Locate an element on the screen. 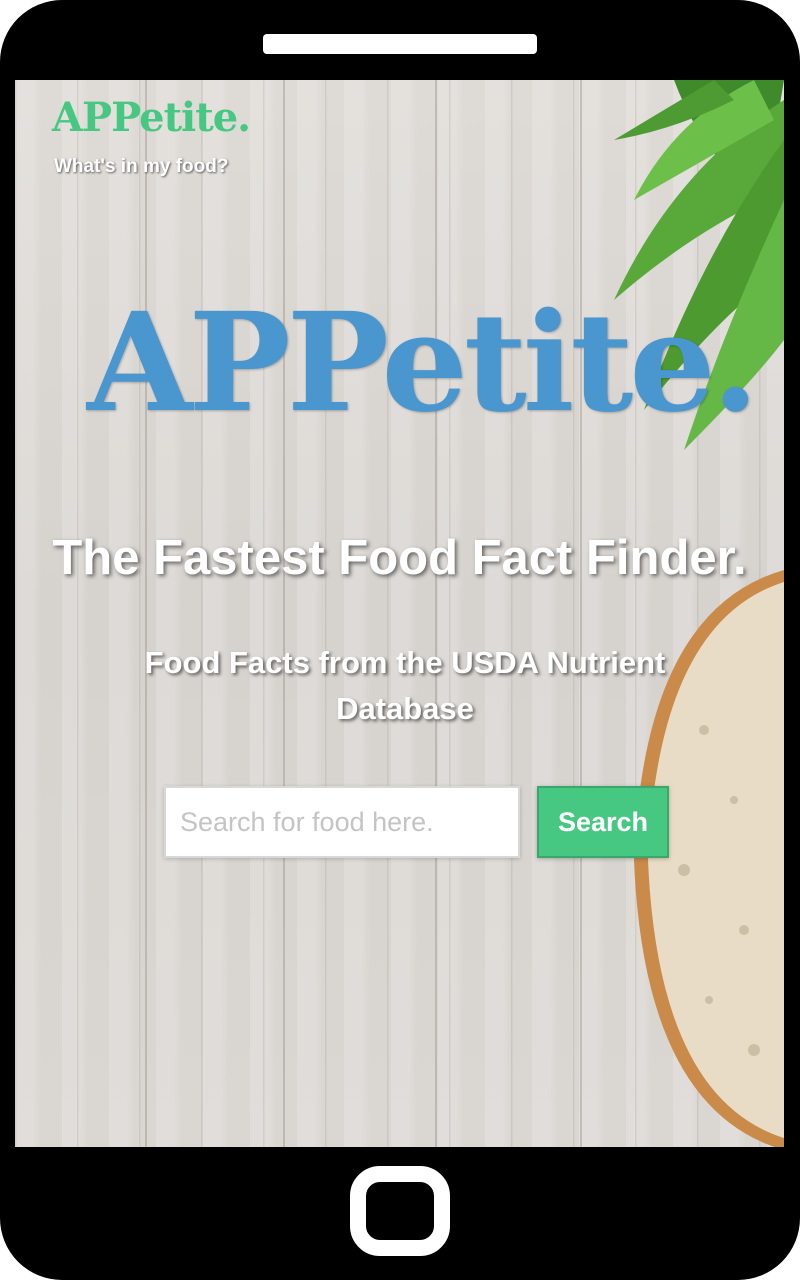 Image resolution: width=800 pixels, height=1280 pixels. hero-logo: APPetite. is located at coordinates (423, 363).